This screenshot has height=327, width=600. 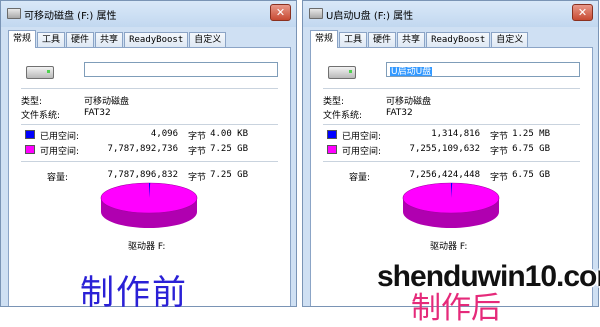 What do you see at coordinates (142, 149) in the screenshot?
I see `free-bytes: 7,787,892,736` at bounding box center [142, 149].